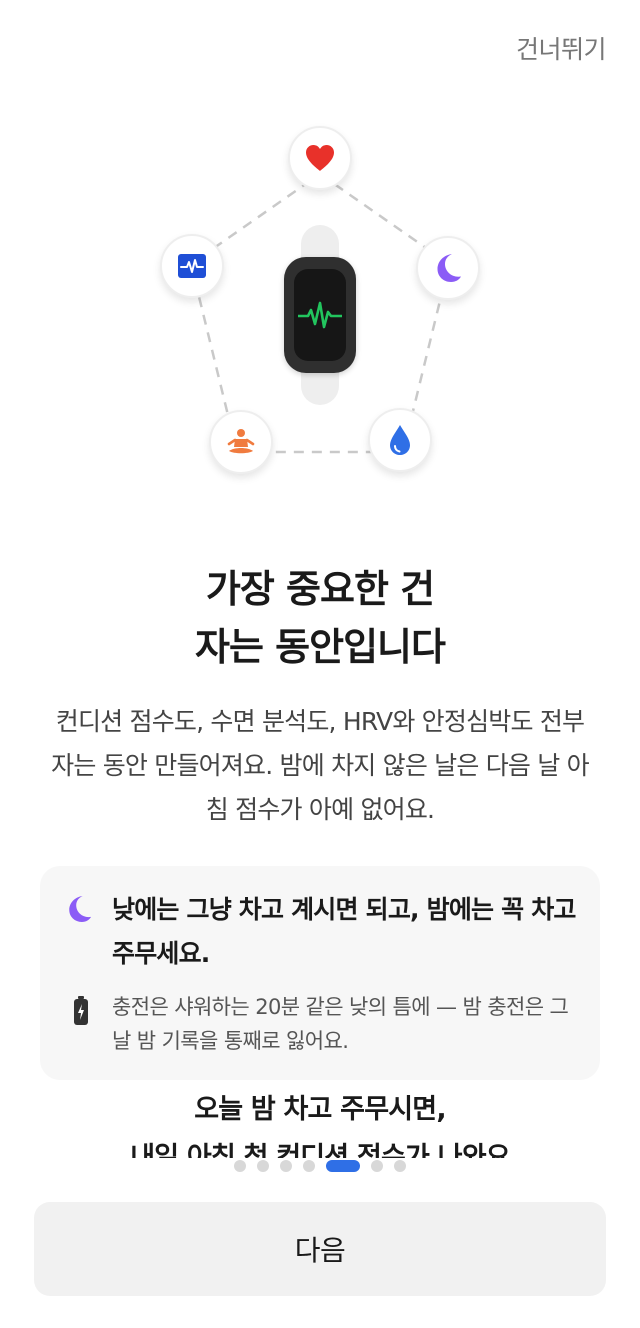  Describe the element at coordinates (81, 1010) in the screenshot. I see `battery-charging-icon` at that location.